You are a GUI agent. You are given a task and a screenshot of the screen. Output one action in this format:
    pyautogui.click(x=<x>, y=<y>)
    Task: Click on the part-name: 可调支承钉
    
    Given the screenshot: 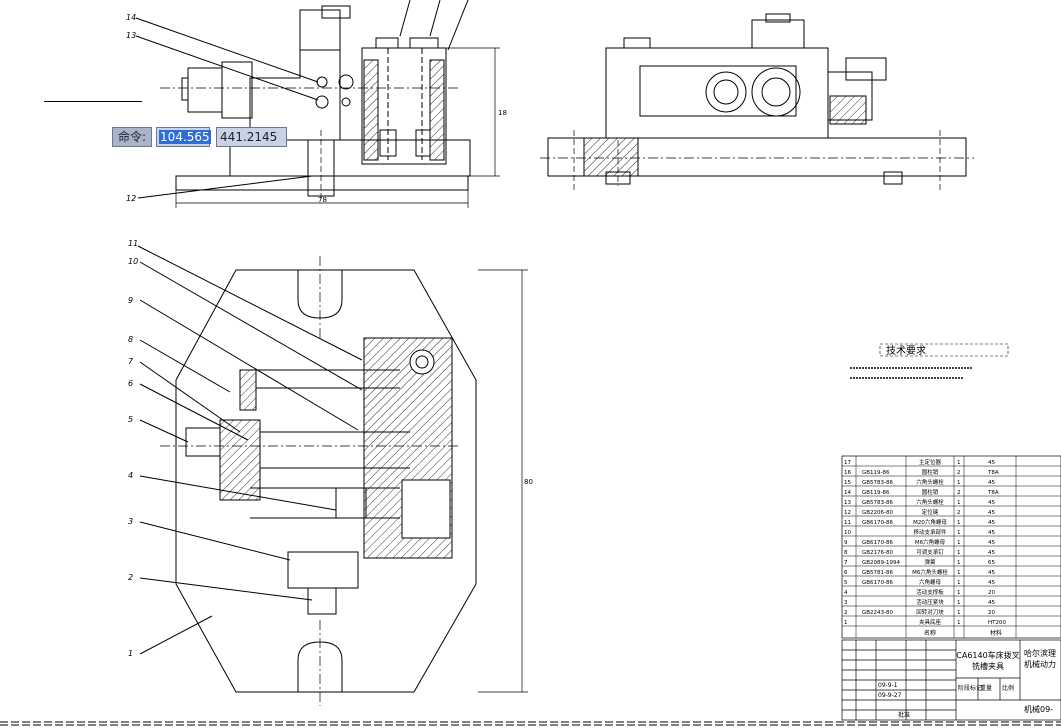 What is the action you would take?
    pyautogui.click(x=930, y=552)
    